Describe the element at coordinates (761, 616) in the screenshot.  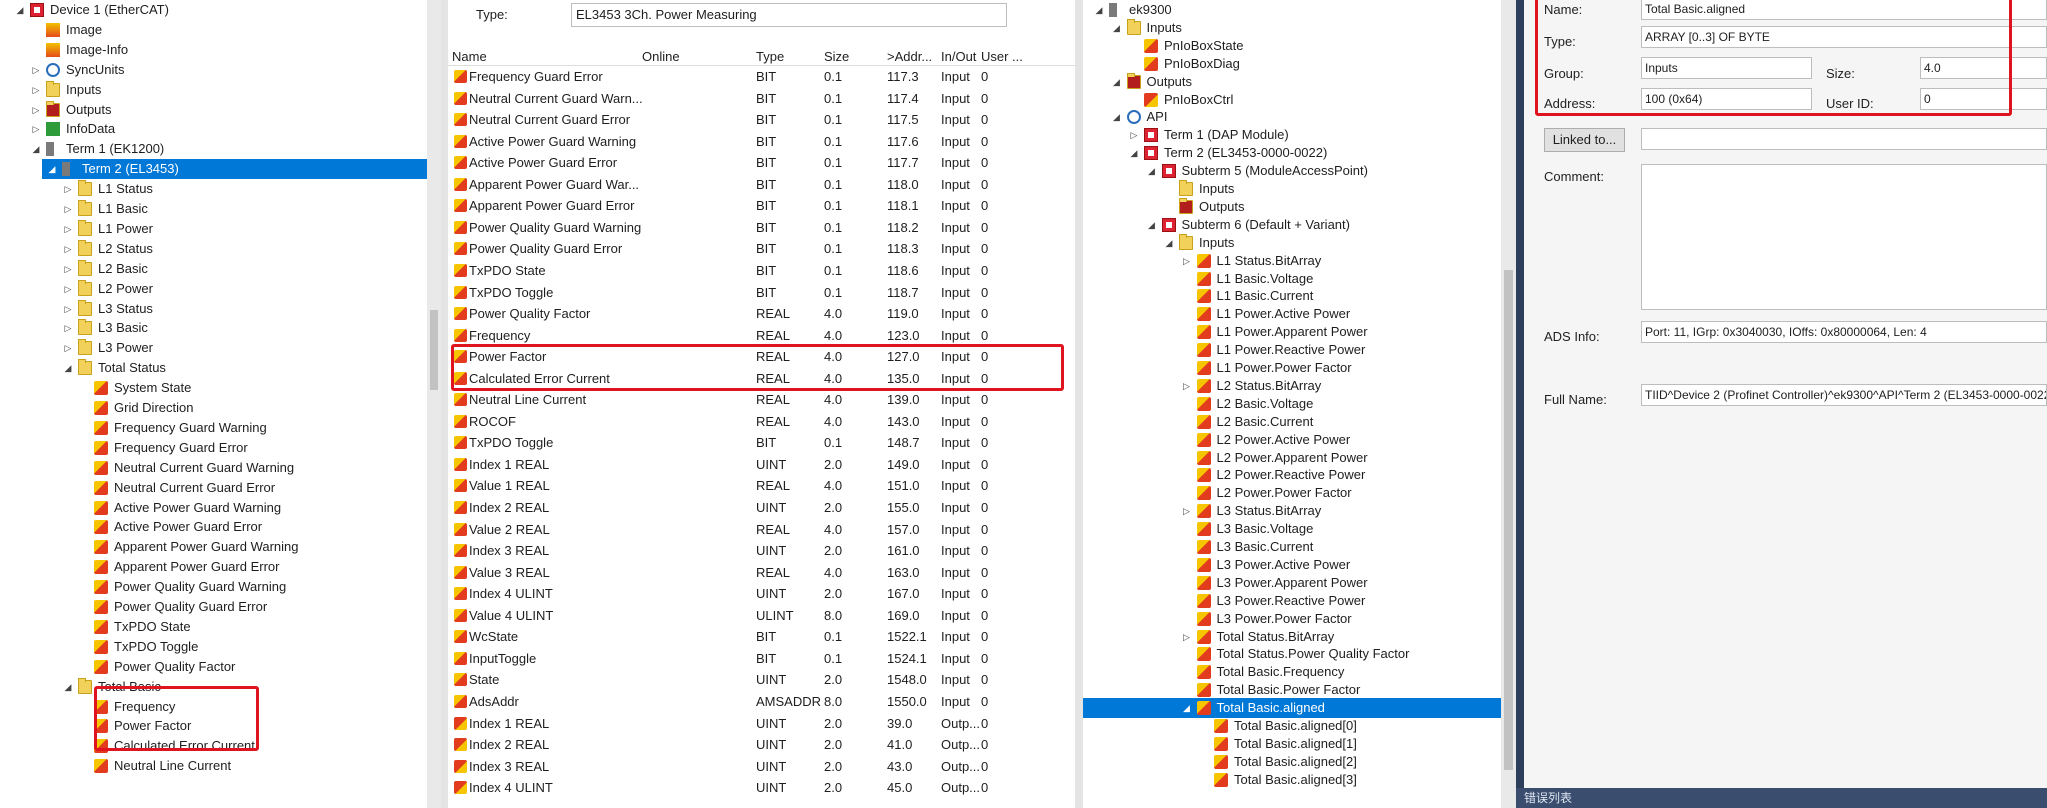
I see `table-row: Value 4 ULINT ULINT 8.0 169.0 Input 0` at that location.